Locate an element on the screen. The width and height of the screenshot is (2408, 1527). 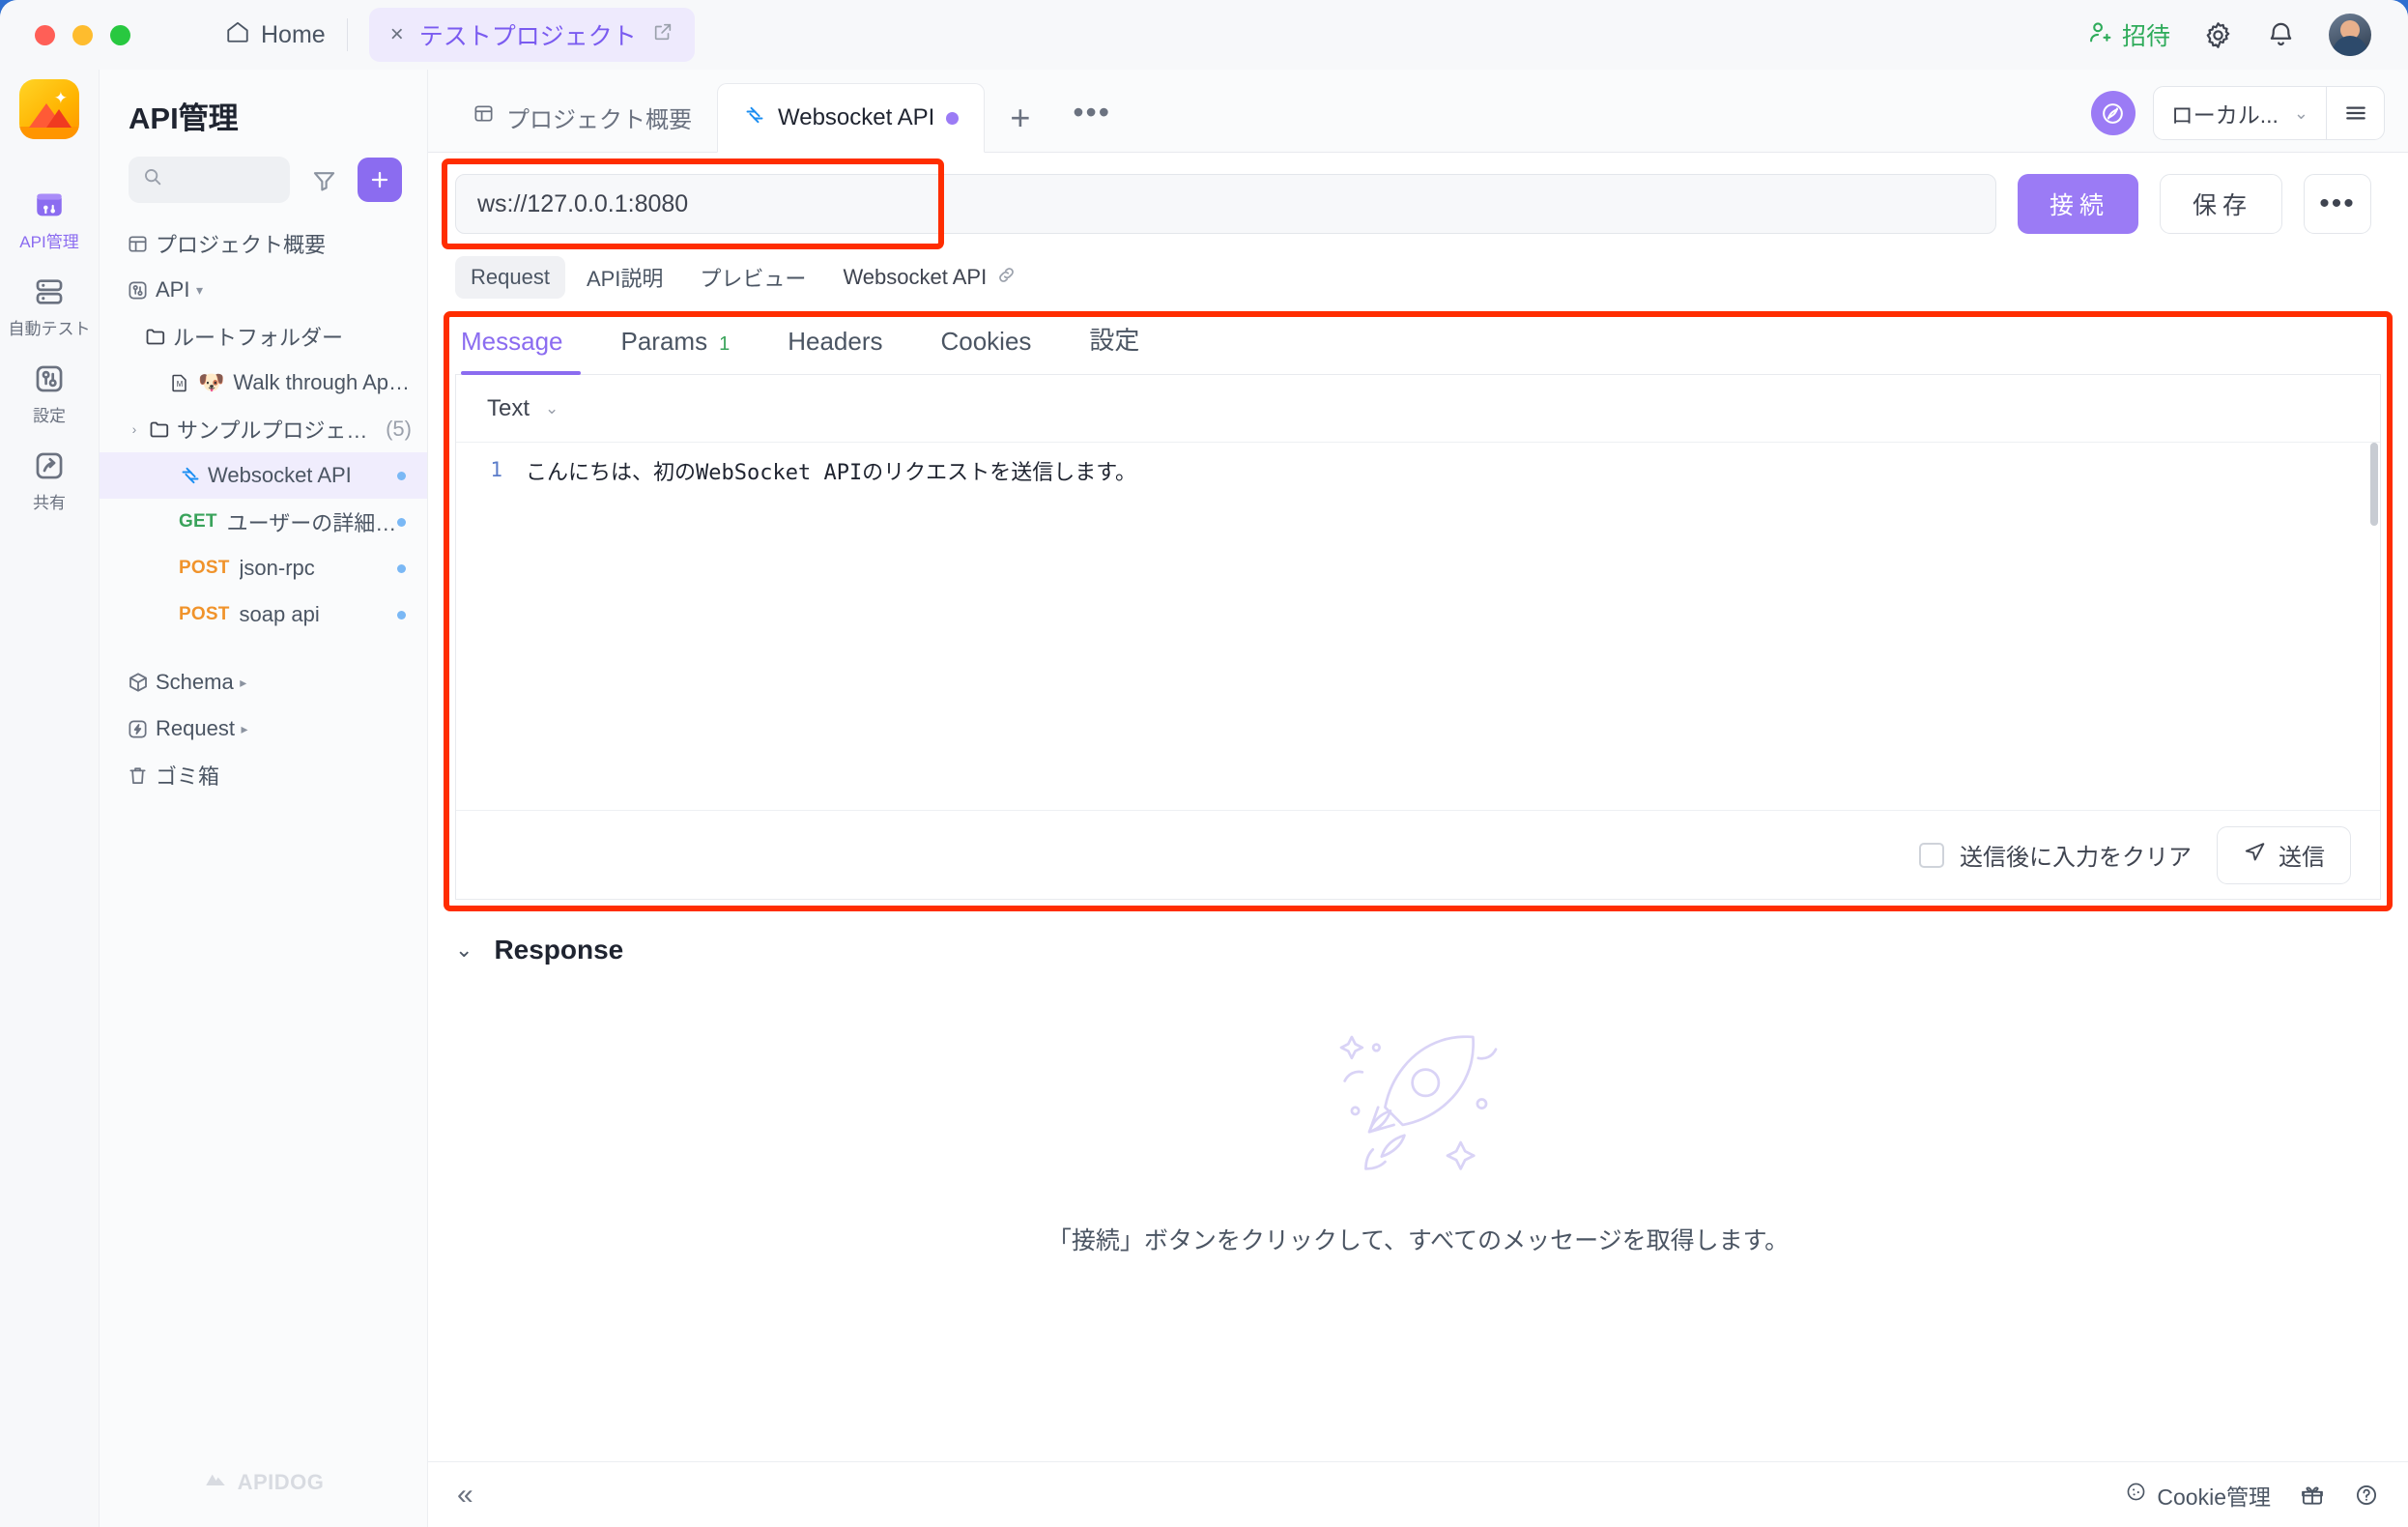
search-input is located at coordinates (210, 180).